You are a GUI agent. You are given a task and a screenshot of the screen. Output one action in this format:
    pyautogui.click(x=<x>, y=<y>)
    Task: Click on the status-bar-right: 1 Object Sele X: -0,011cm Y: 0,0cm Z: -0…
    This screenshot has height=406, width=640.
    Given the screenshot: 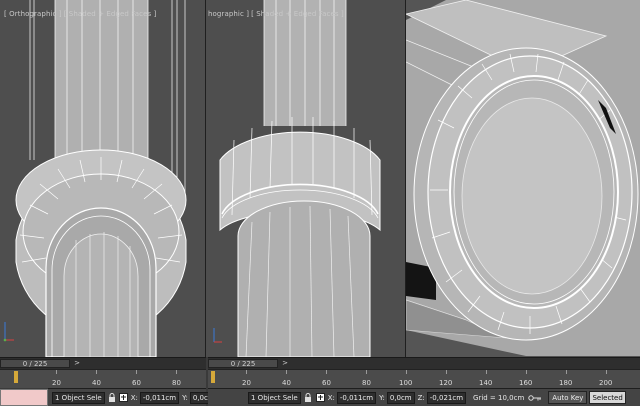 What is the action you would take?
    pyautogui.click(x=424, y=397)
    